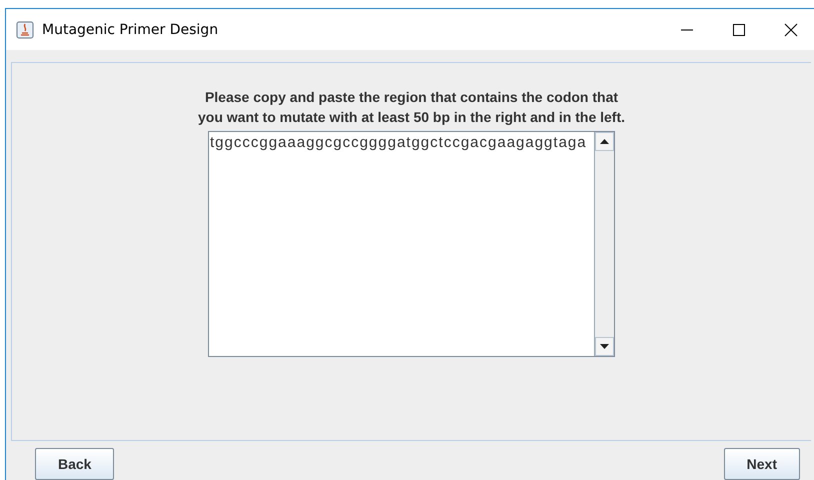  Describe the element at coordinates (412, 117) in the screenshot. I see `instruction-text: you want to mutate with at least 50 bp in the right and in the left.` at that location.